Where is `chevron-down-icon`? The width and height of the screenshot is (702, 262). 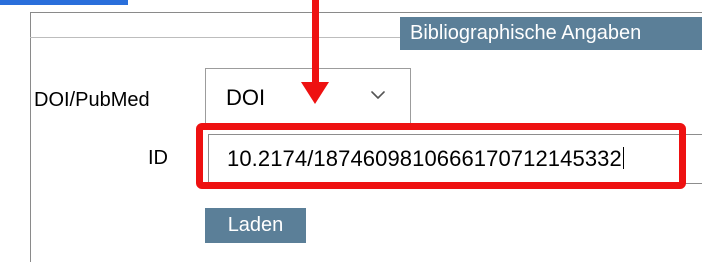
chevron-down-icon is located at coordinates (378, 95).